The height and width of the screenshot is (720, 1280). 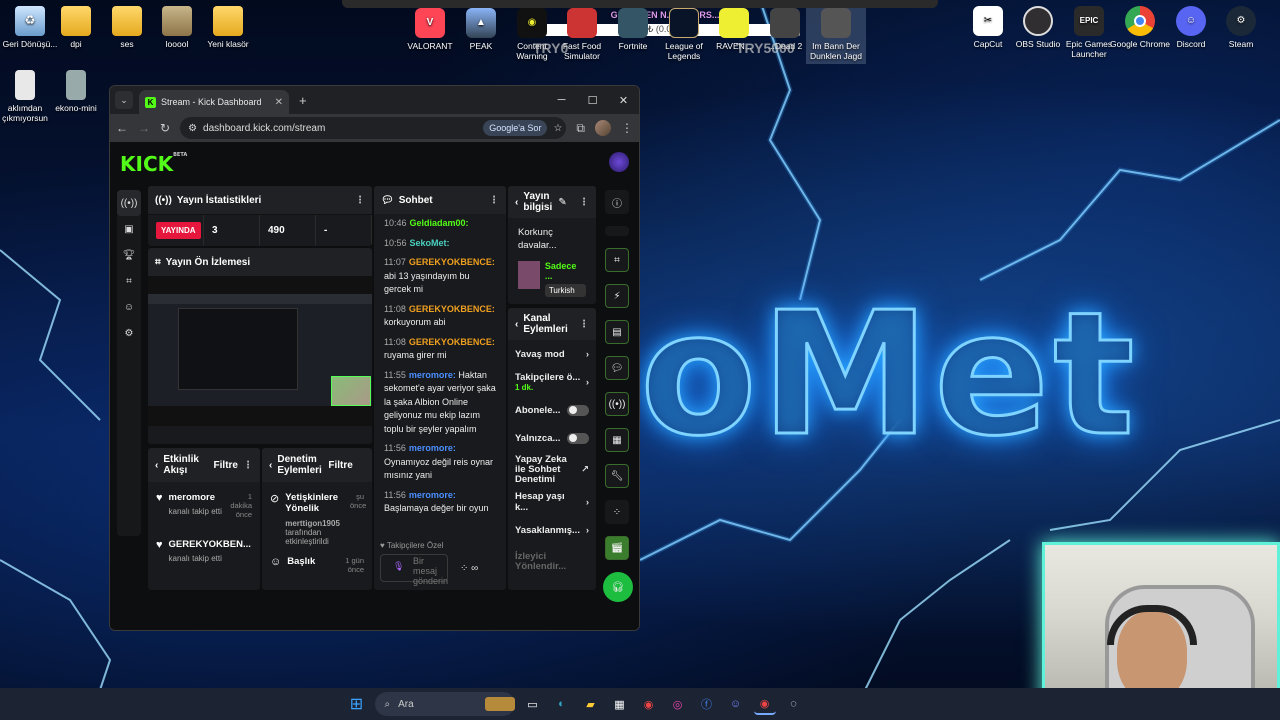 What do you see at coordinates (552, 585) in the screenshot?
I see `channel-action-item: Hedefleri ... ›` at bounding box center [552, 585].